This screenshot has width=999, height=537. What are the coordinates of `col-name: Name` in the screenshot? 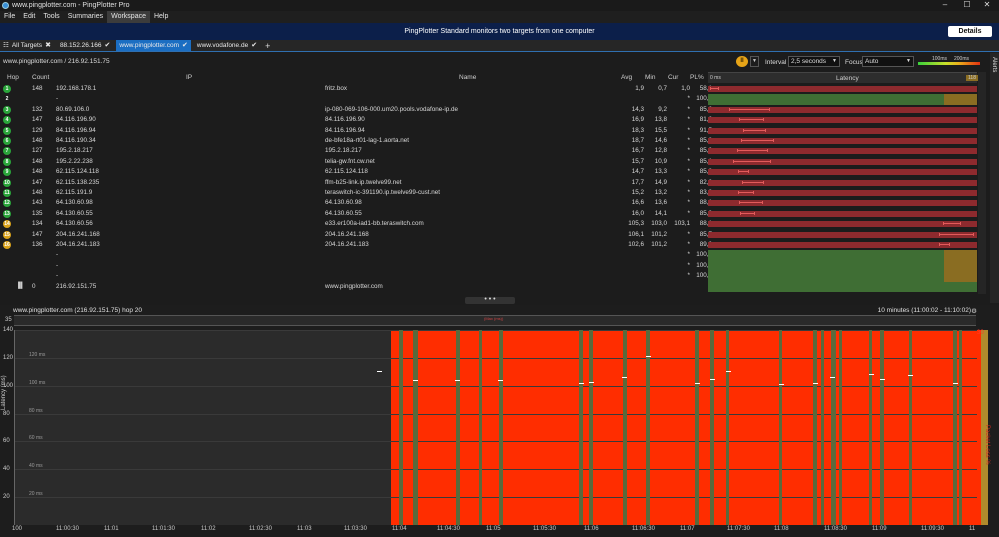 It's located at (467, 77).